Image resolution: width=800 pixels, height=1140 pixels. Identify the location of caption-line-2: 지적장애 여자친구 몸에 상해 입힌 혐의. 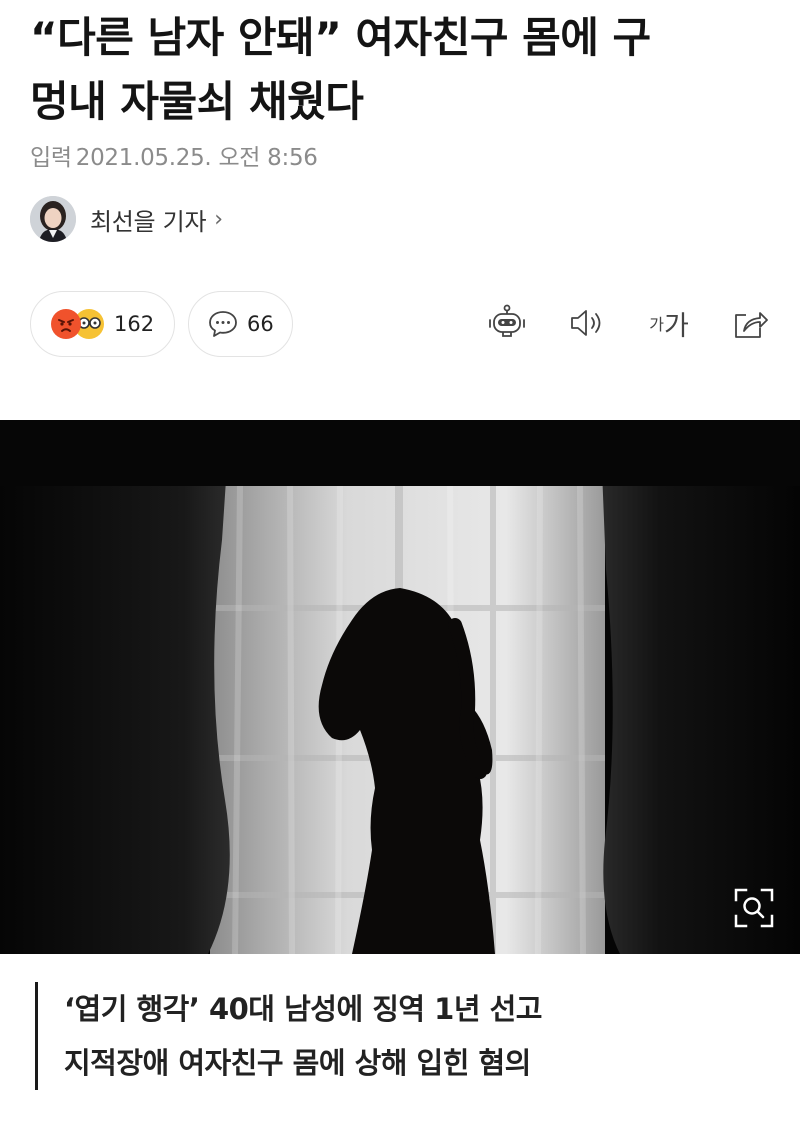
(297, 1063).